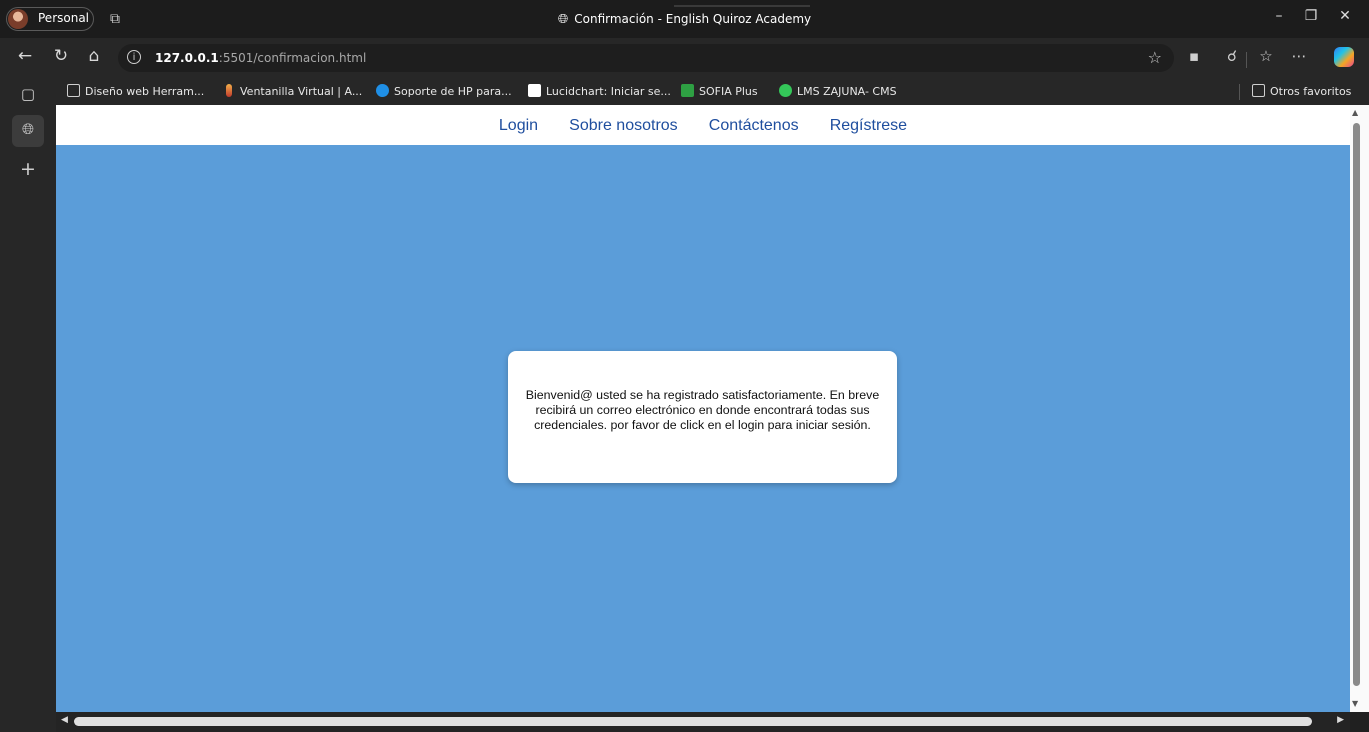 This screenshot has height=732, width=1369. I want to click on sofia-icon, so click(687, 90).